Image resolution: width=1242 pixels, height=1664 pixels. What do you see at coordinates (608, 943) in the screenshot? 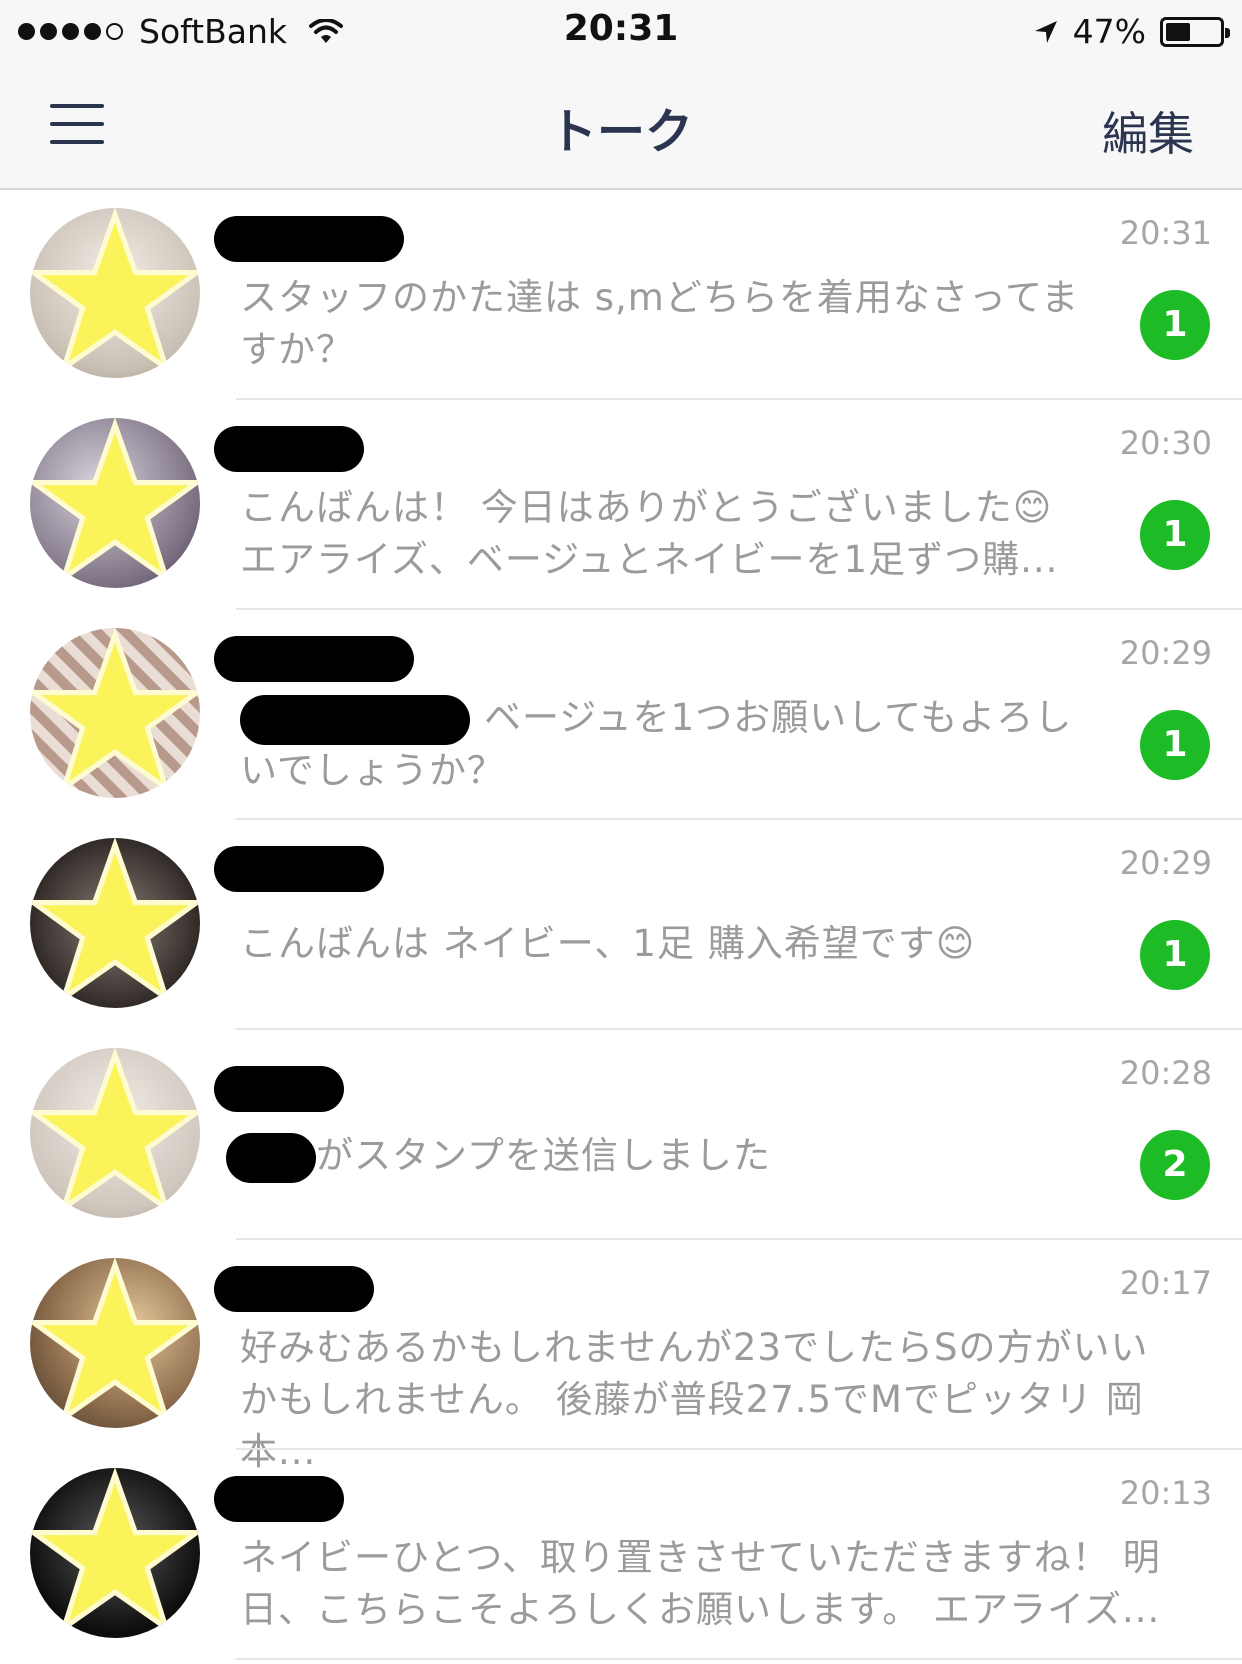
I see `chat-preview: こんばんは ネイビー、1足 購入希望です😊` at bounding box center [608, 943].